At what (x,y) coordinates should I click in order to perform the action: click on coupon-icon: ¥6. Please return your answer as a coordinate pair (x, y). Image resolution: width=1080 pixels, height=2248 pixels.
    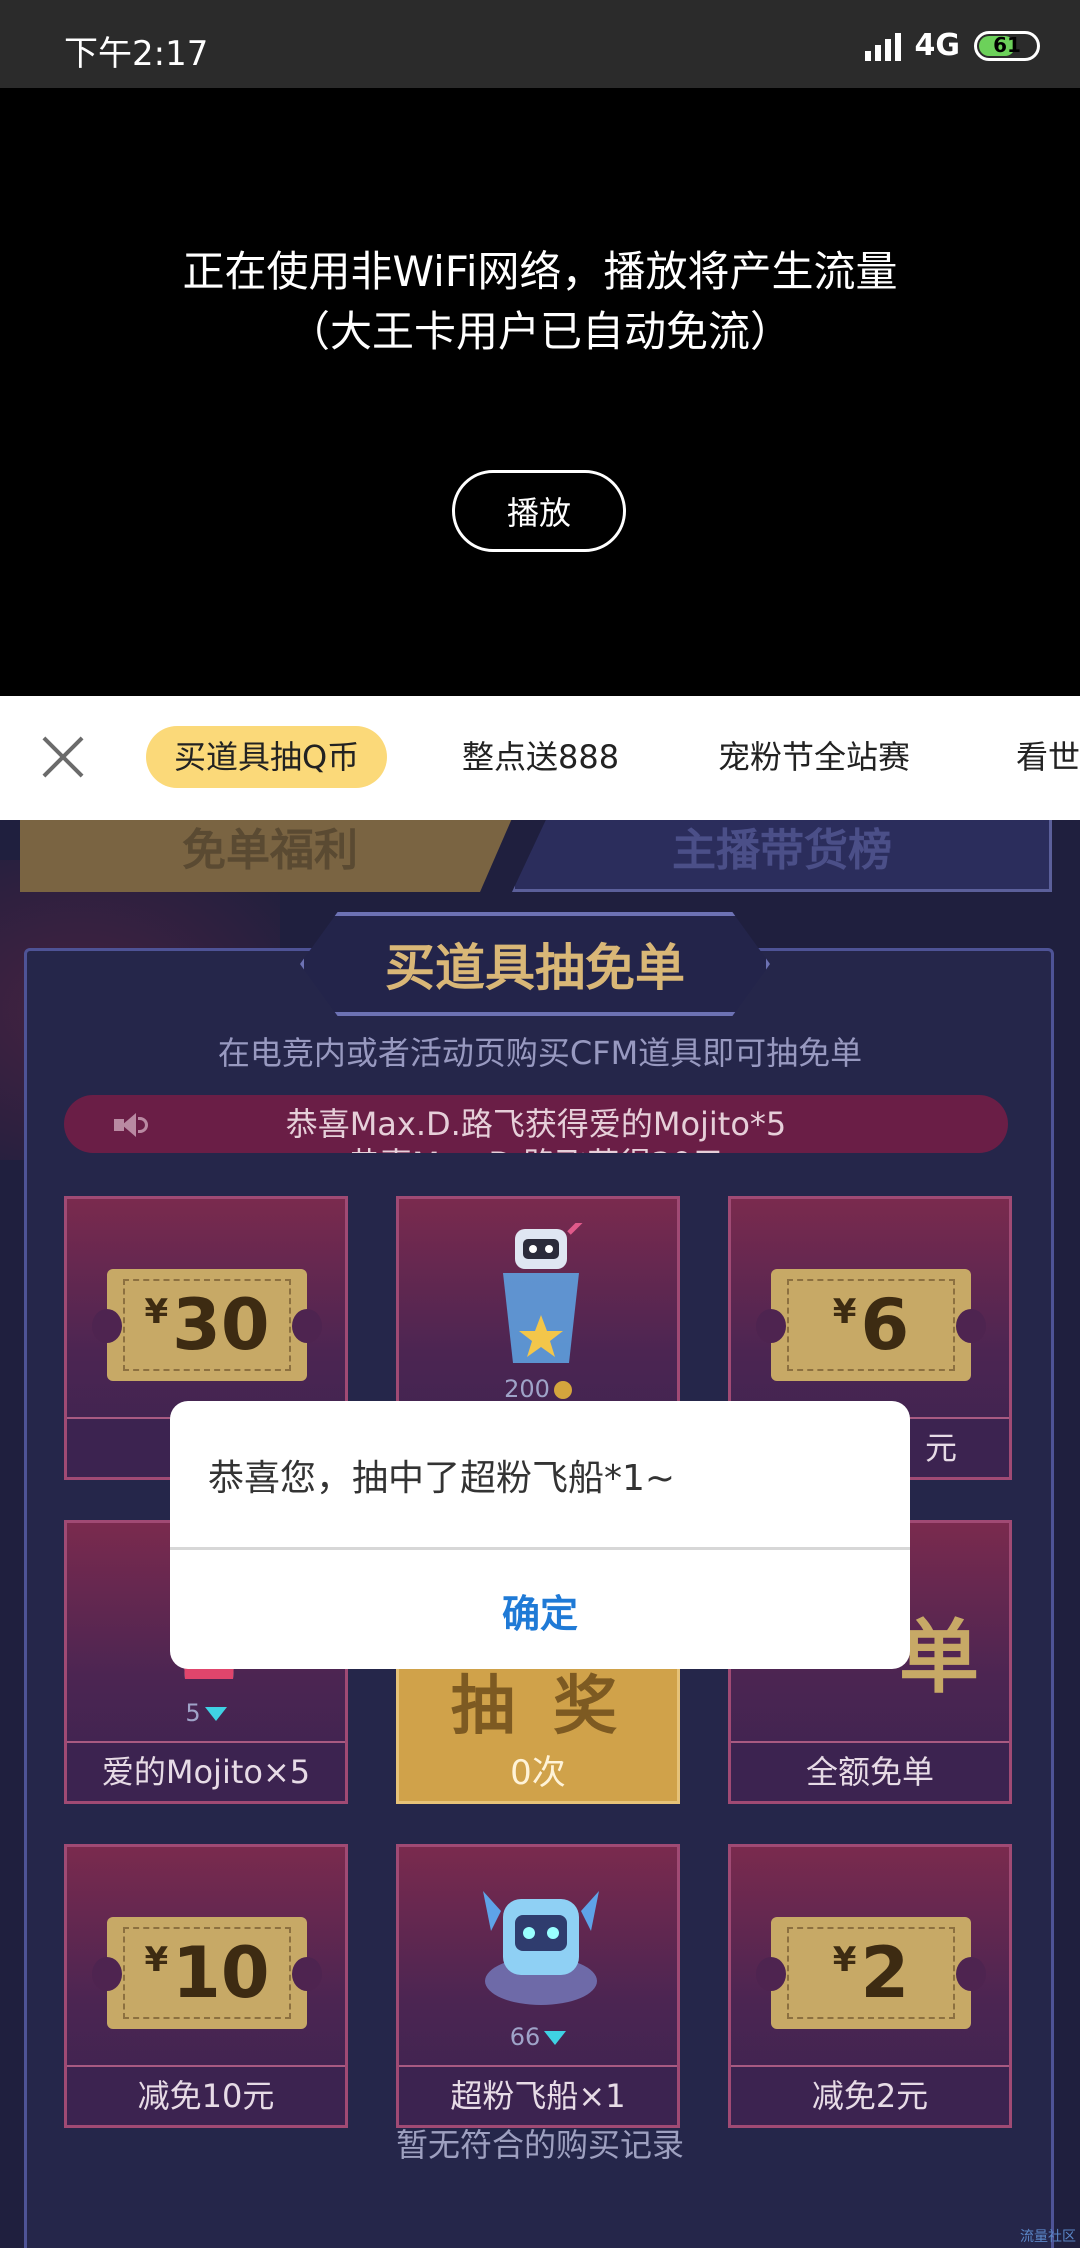
    Looking at the image, I should click on (871, 1325).